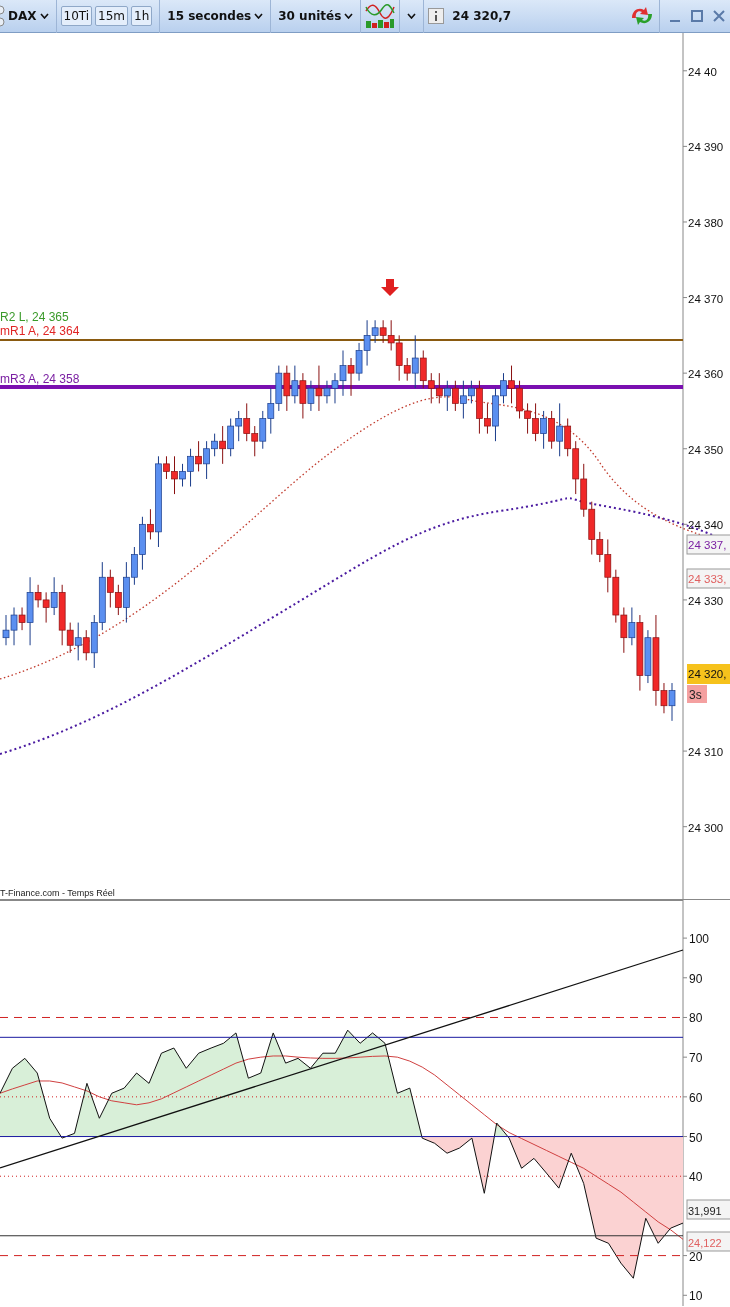 This screenshot has width=730, height=1307. I want to click on value-tag: 24,122, so click(708, 1241).